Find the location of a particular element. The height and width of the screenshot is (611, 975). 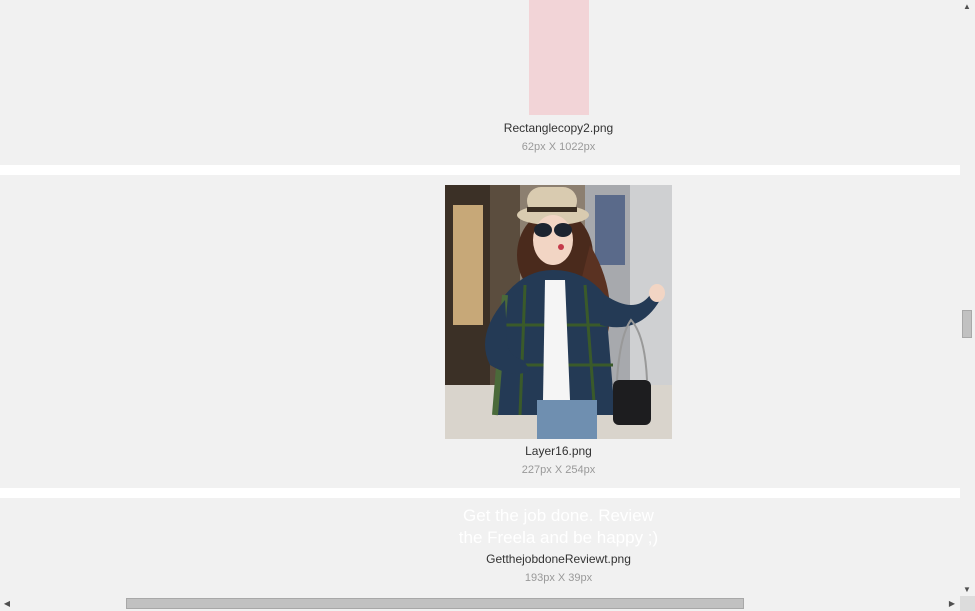

asset-thumbnail-photo is located at coordinates (558, 312).